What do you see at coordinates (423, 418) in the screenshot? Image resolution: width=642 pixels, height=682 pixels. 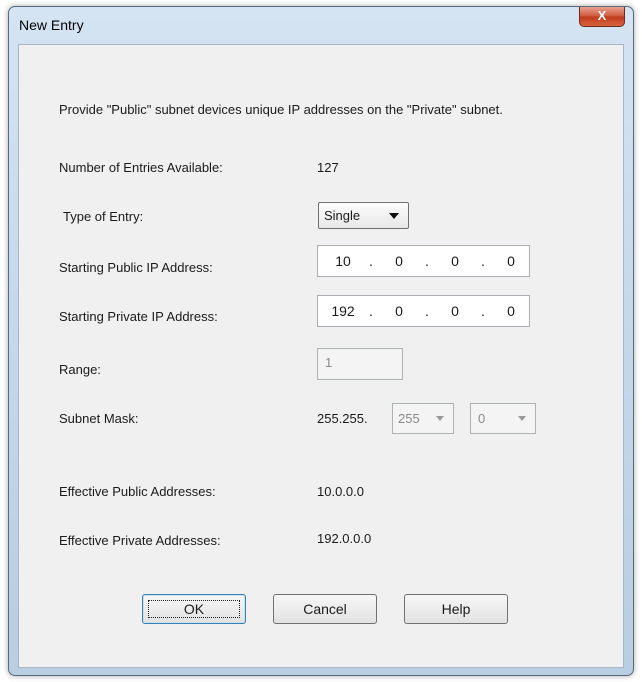 I see `subnet-mask-third-select: 255` at bounding box center [423, 418].